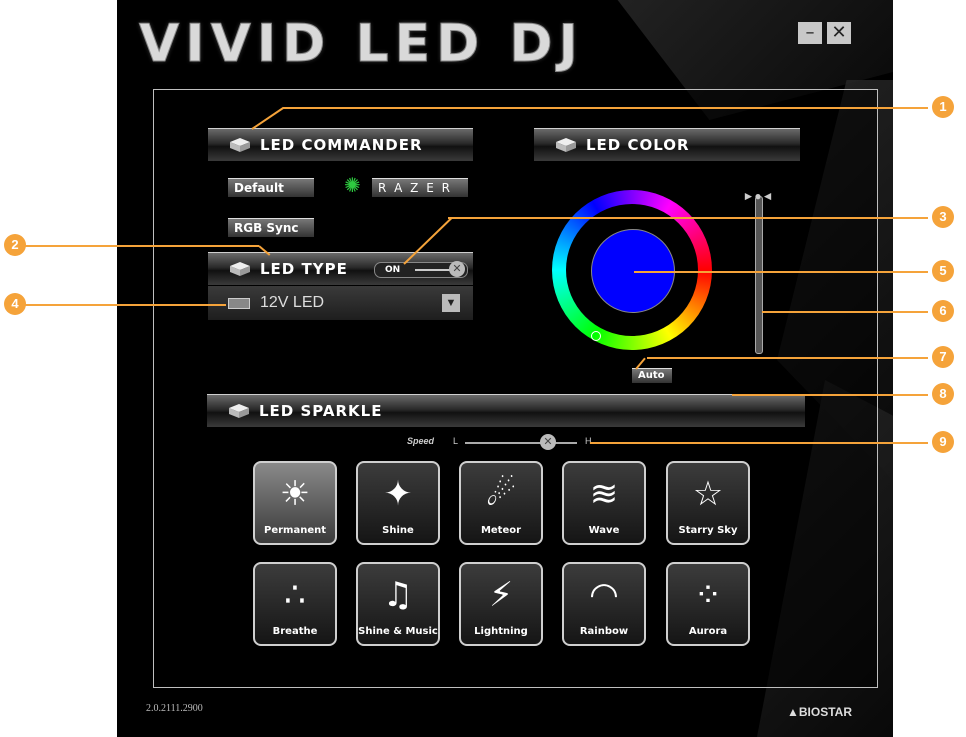 This screenshot has height=737, width=966. What do you see at coordinates (604, 494) in the screenshot?
I see `wave-icon: ≋` at bounding box center [604, 494].